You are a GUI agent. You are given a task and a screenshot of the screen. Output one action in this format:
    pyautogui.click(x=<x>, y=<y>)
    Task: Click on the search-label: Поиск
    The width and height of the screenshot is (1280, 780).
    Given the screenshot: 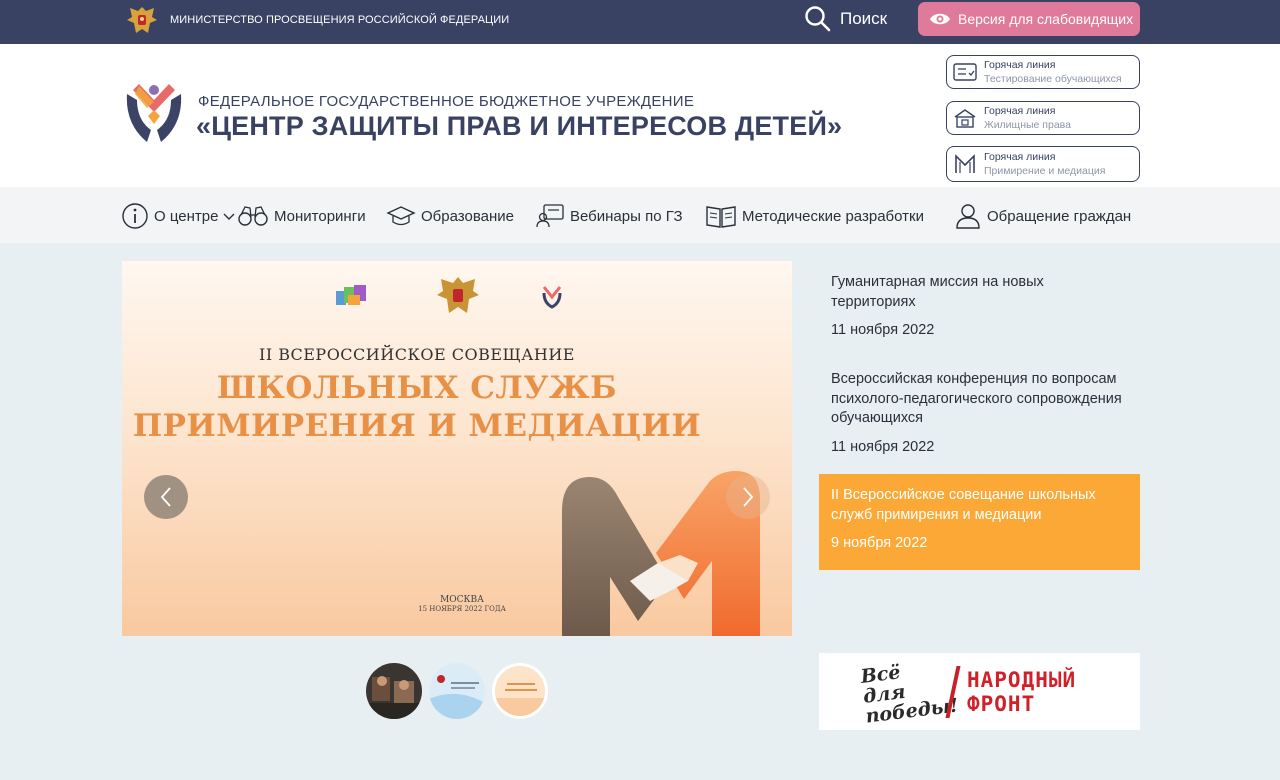 What is the action you would take?
    pyautogui.click(x=864, y=18)
    